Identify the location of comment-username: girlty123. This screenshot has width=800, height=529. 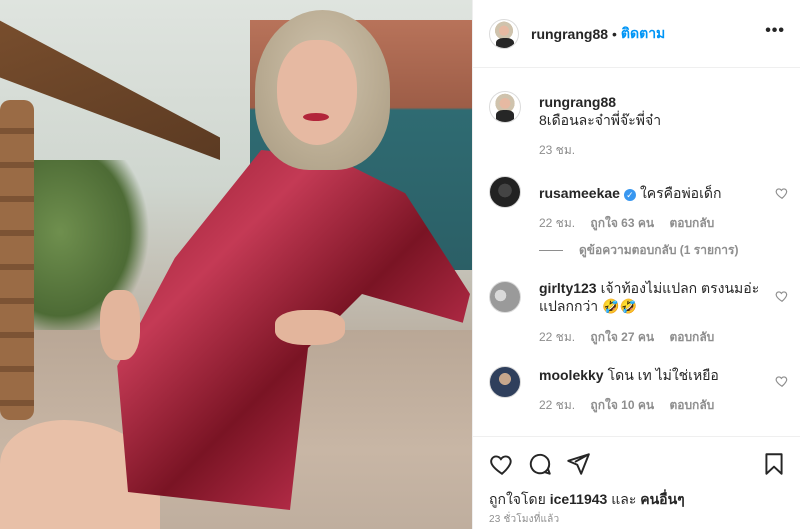
(568, 288).